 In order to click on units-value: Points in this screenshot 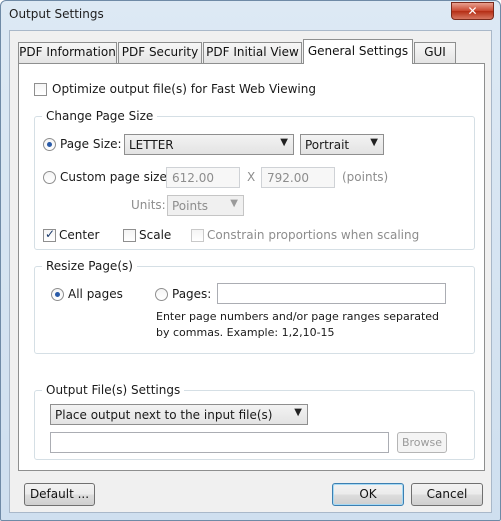, I will do `click(190, 206)`.